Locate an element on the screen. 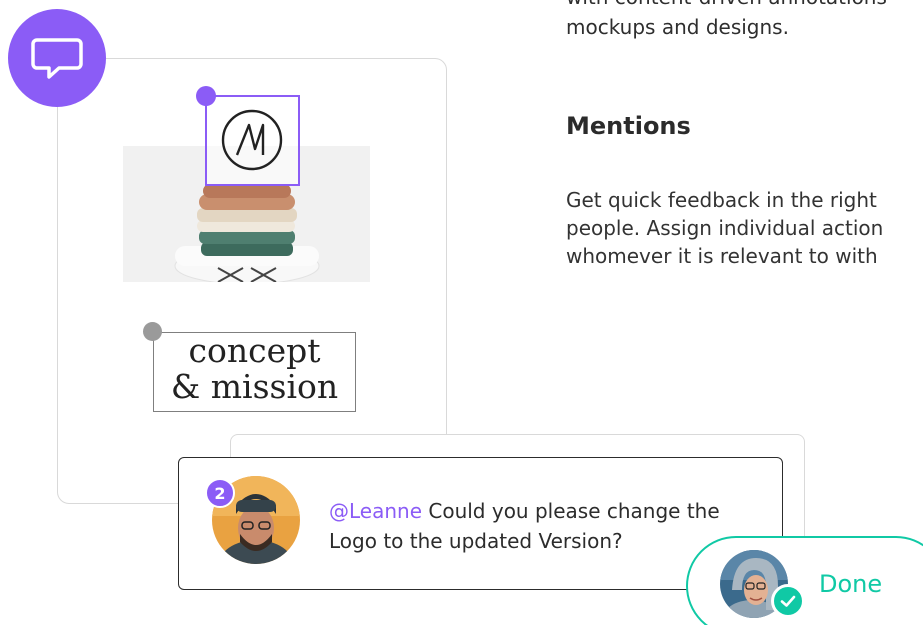 This screenshot has width=923, height=625. paragraph-line-3: whomever it is relevant to with is located at coordinates (722, 256).